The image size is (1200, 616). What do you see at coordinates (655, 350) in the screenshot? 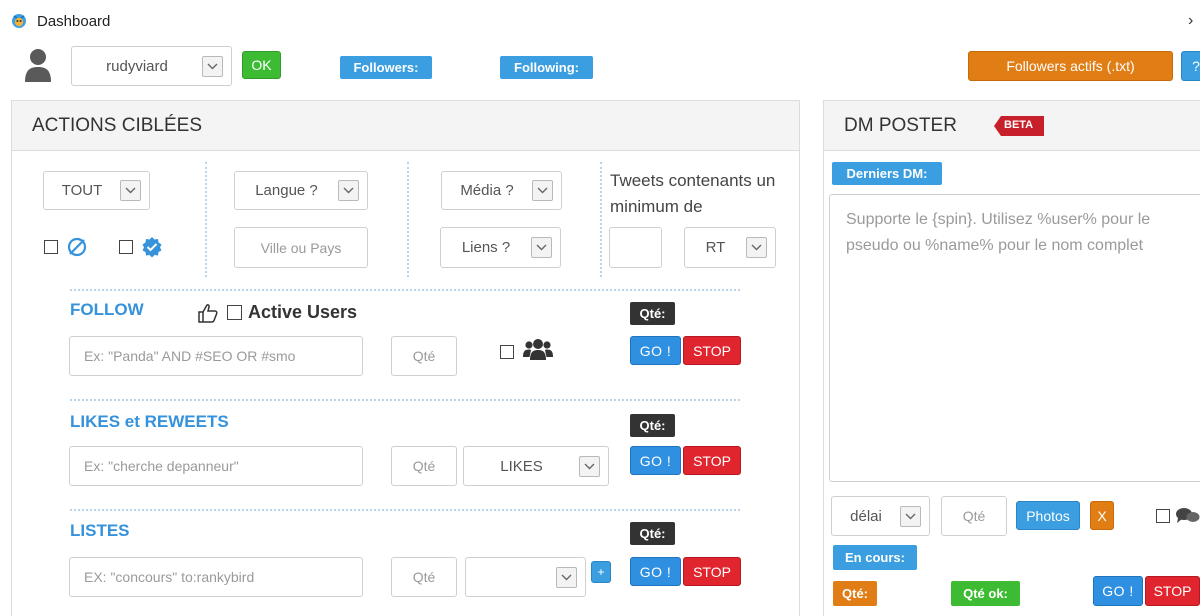
I see `follow-go-button: GO !` at bounding box center [655, 350].